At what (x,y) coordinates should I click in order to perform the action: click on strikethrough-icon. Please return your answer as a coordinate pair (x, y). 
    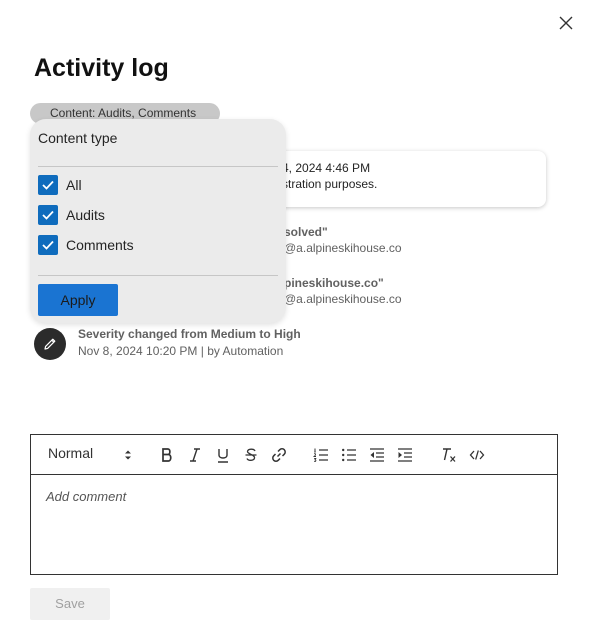
    Looking at the image, I should click on (251, 454).